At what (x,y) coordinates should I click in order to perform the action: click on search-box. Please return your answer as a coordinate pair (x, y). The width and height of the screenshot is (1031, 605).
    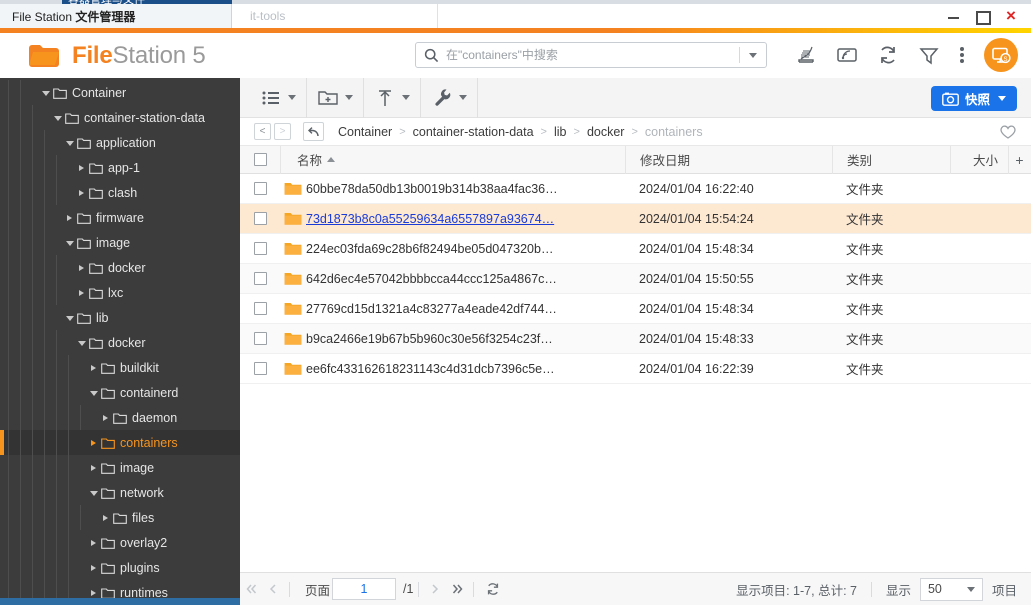
    Looking at the image, I should click on (591, 55).